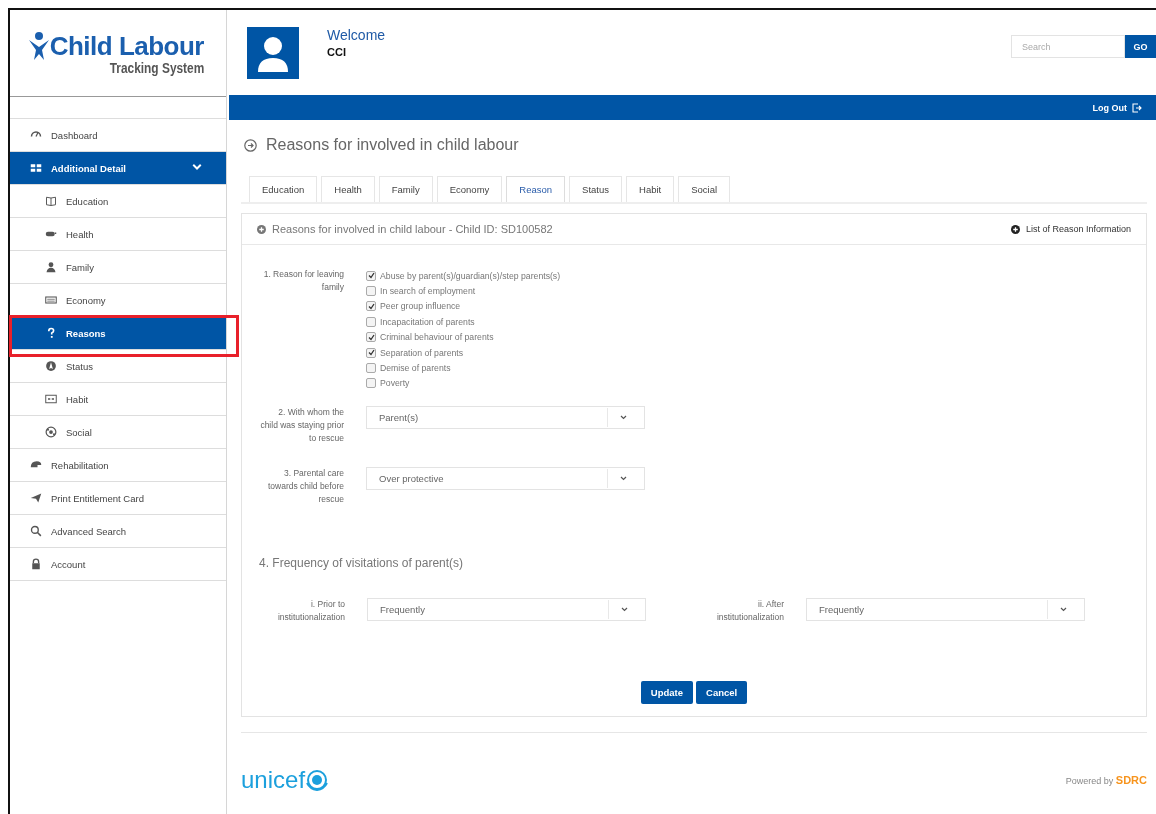  Describe the element at coordinates (1117, 107) in the screenshot. I see `logout-link: Log Out` at that location.